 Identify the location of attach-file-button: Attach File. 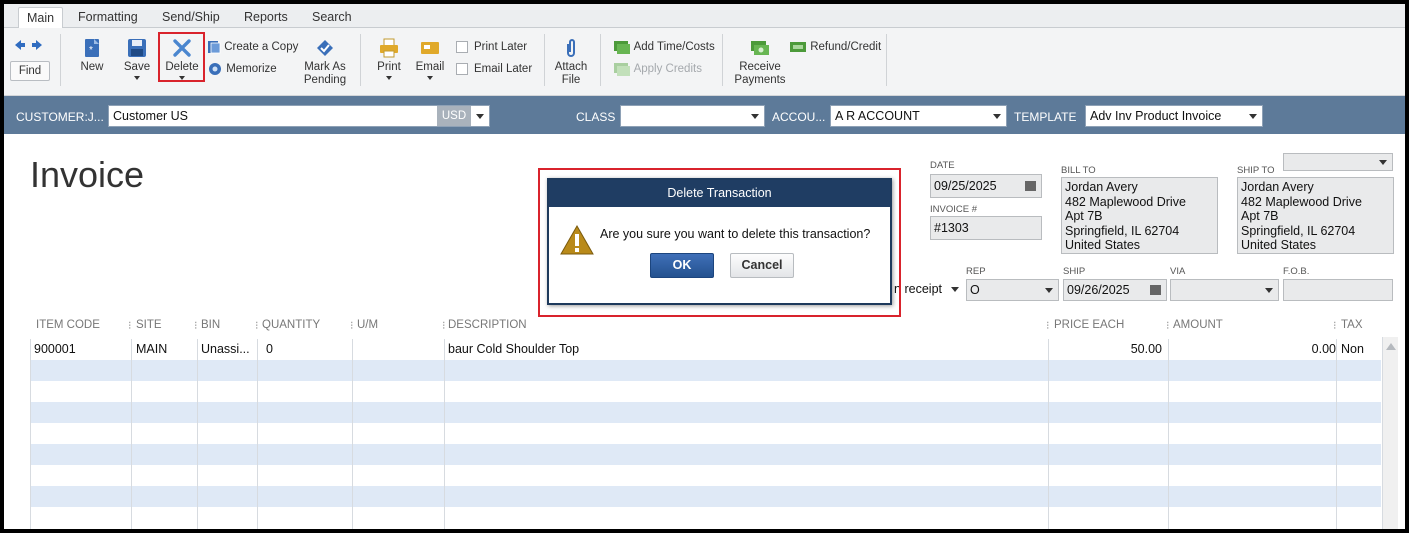
(571, 62).